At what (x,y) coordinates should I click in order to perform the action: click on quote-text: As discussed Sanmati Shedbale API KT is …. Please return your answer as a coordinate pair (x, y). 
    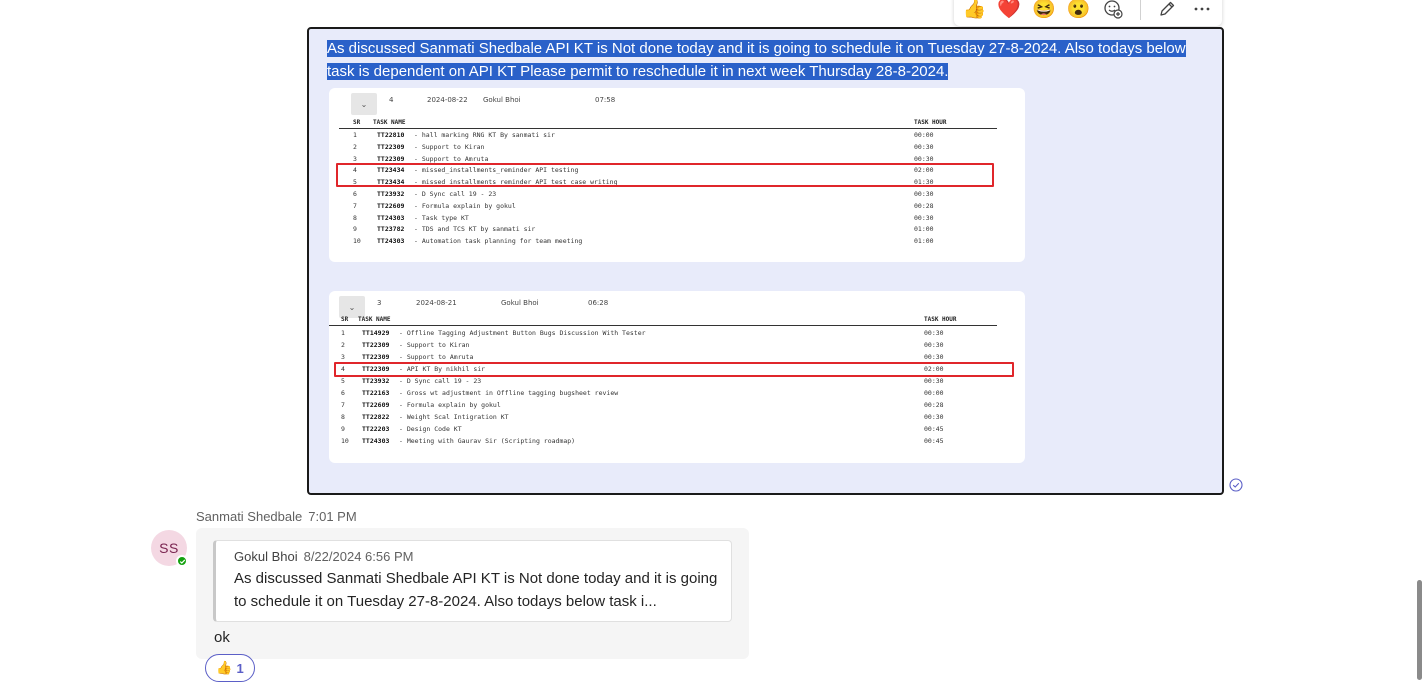
    Looking at the image, I should click on (476, 590).